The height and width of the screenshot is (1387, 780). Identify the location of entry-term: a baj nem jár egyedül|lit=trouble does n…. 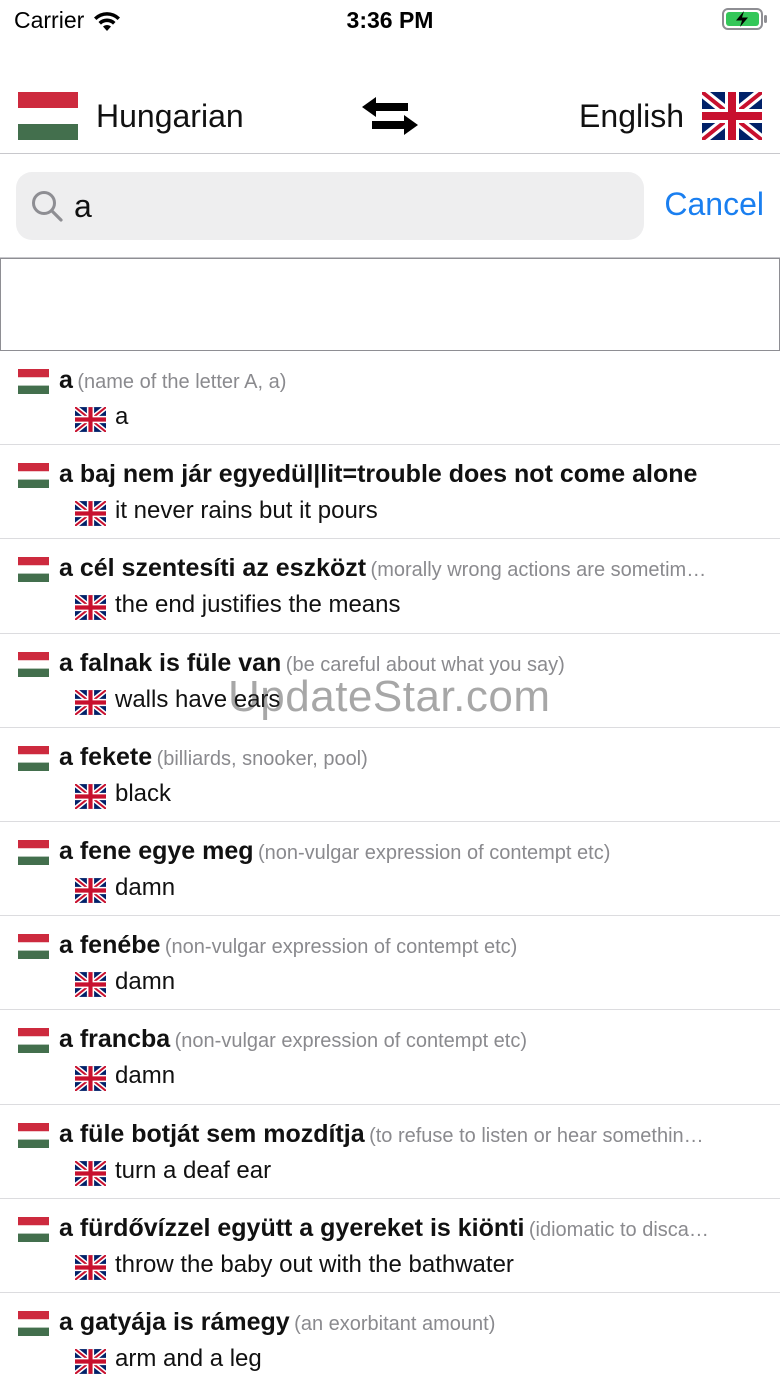
(378, 474).